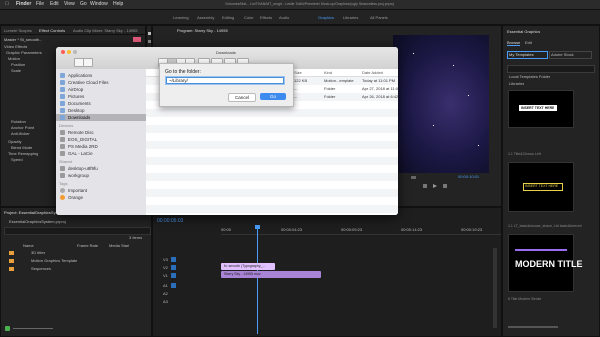  I want to click on sidebar-item-workgroup: workgroup, so click(101, 175).